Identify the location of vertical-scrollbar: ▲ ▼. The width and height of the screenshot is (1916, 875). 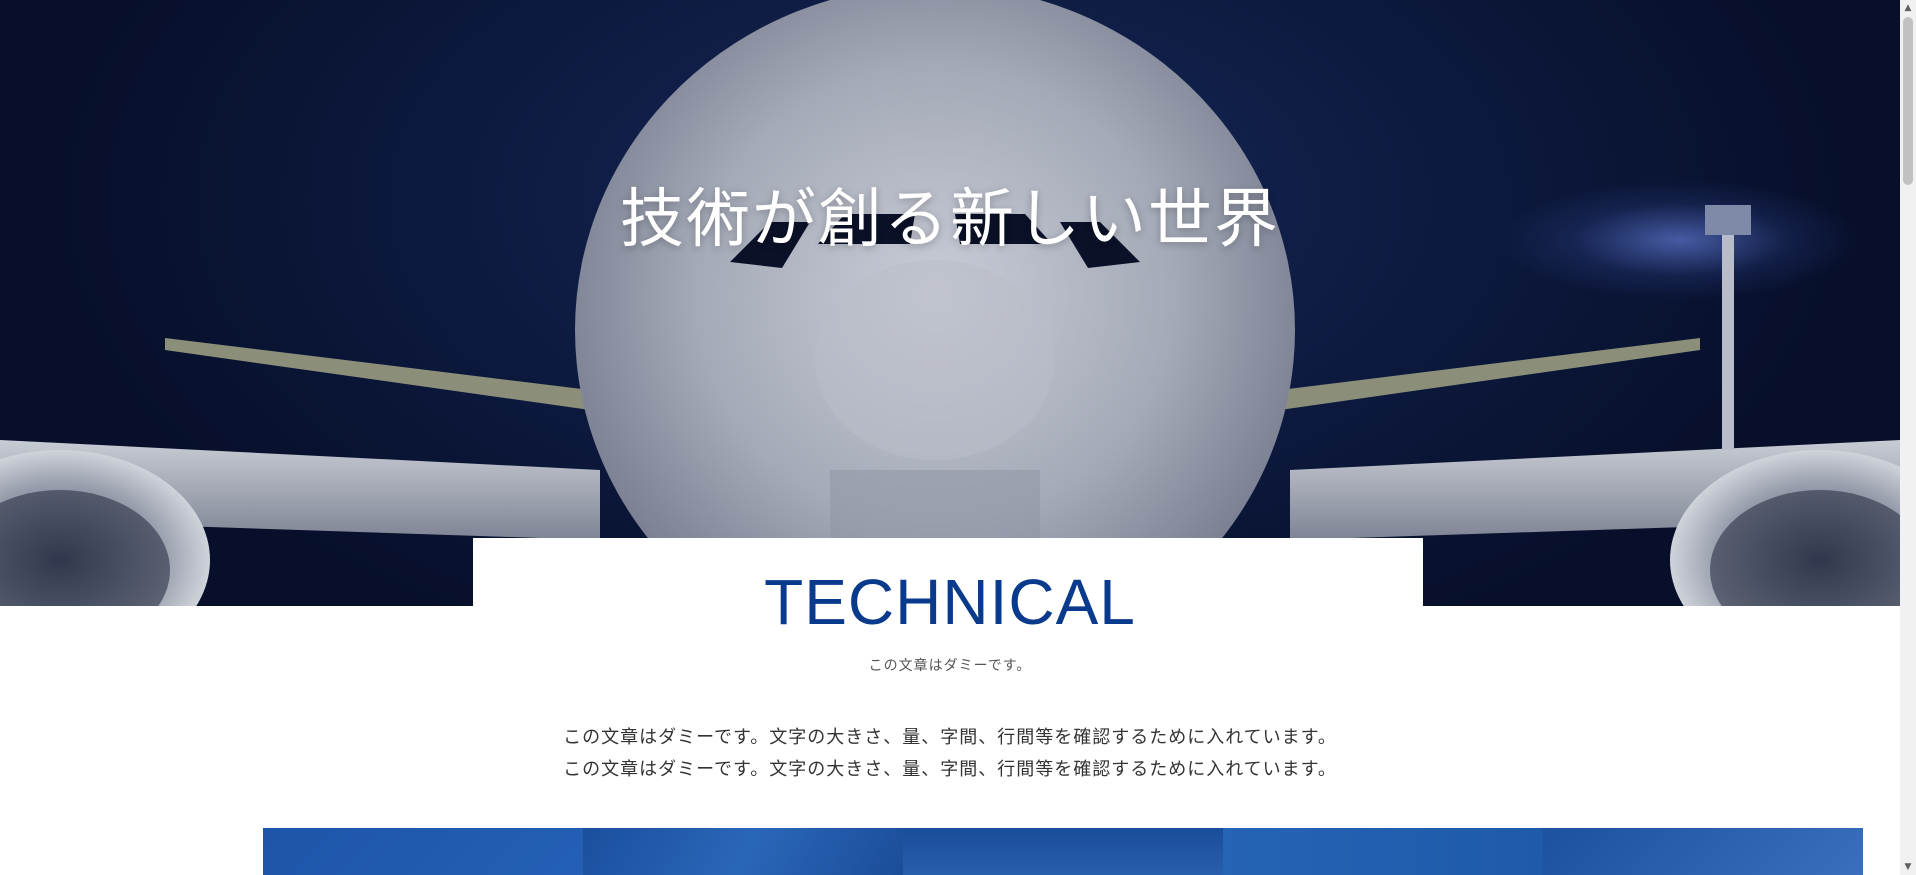
(1908, 437).